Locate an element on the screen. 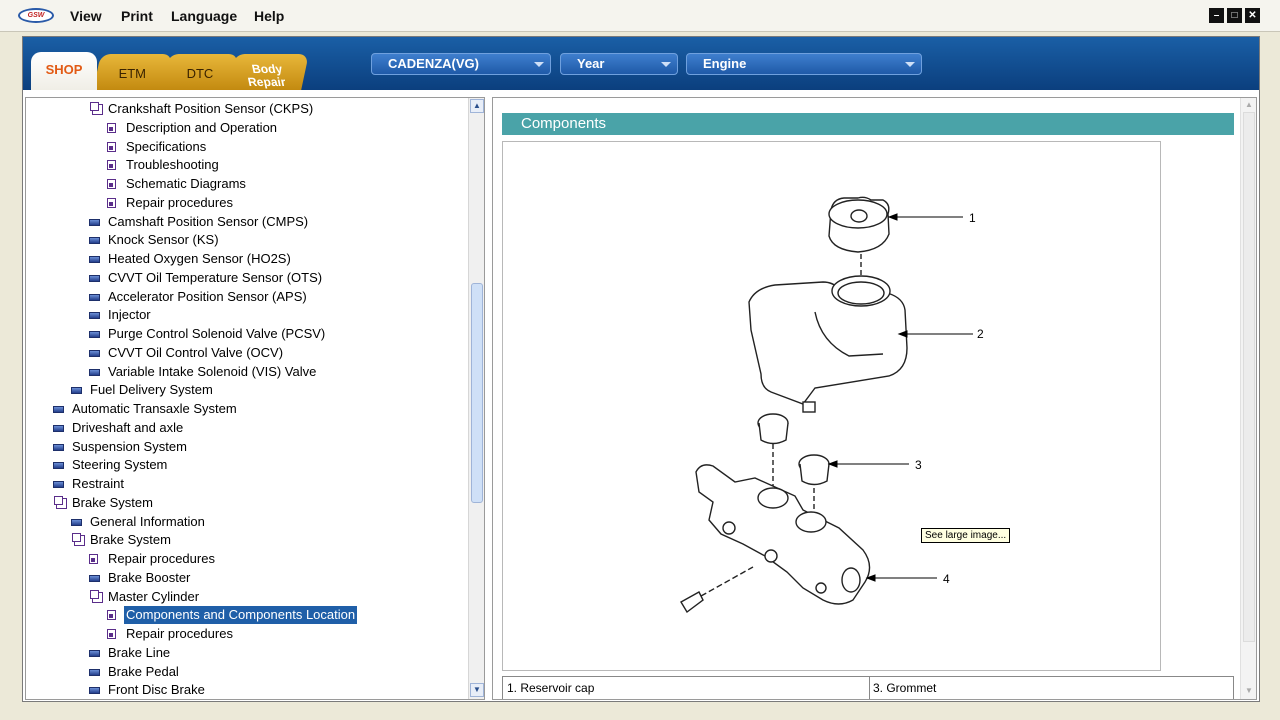  tab-shop: SHOP is located at coordinates (64, 71).